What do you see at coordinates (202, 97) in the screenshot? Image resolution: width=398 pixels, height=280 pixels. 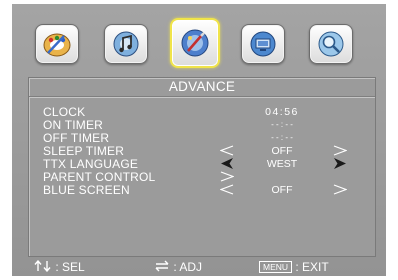 I see `title-divider` at bounding box center [202, 97].